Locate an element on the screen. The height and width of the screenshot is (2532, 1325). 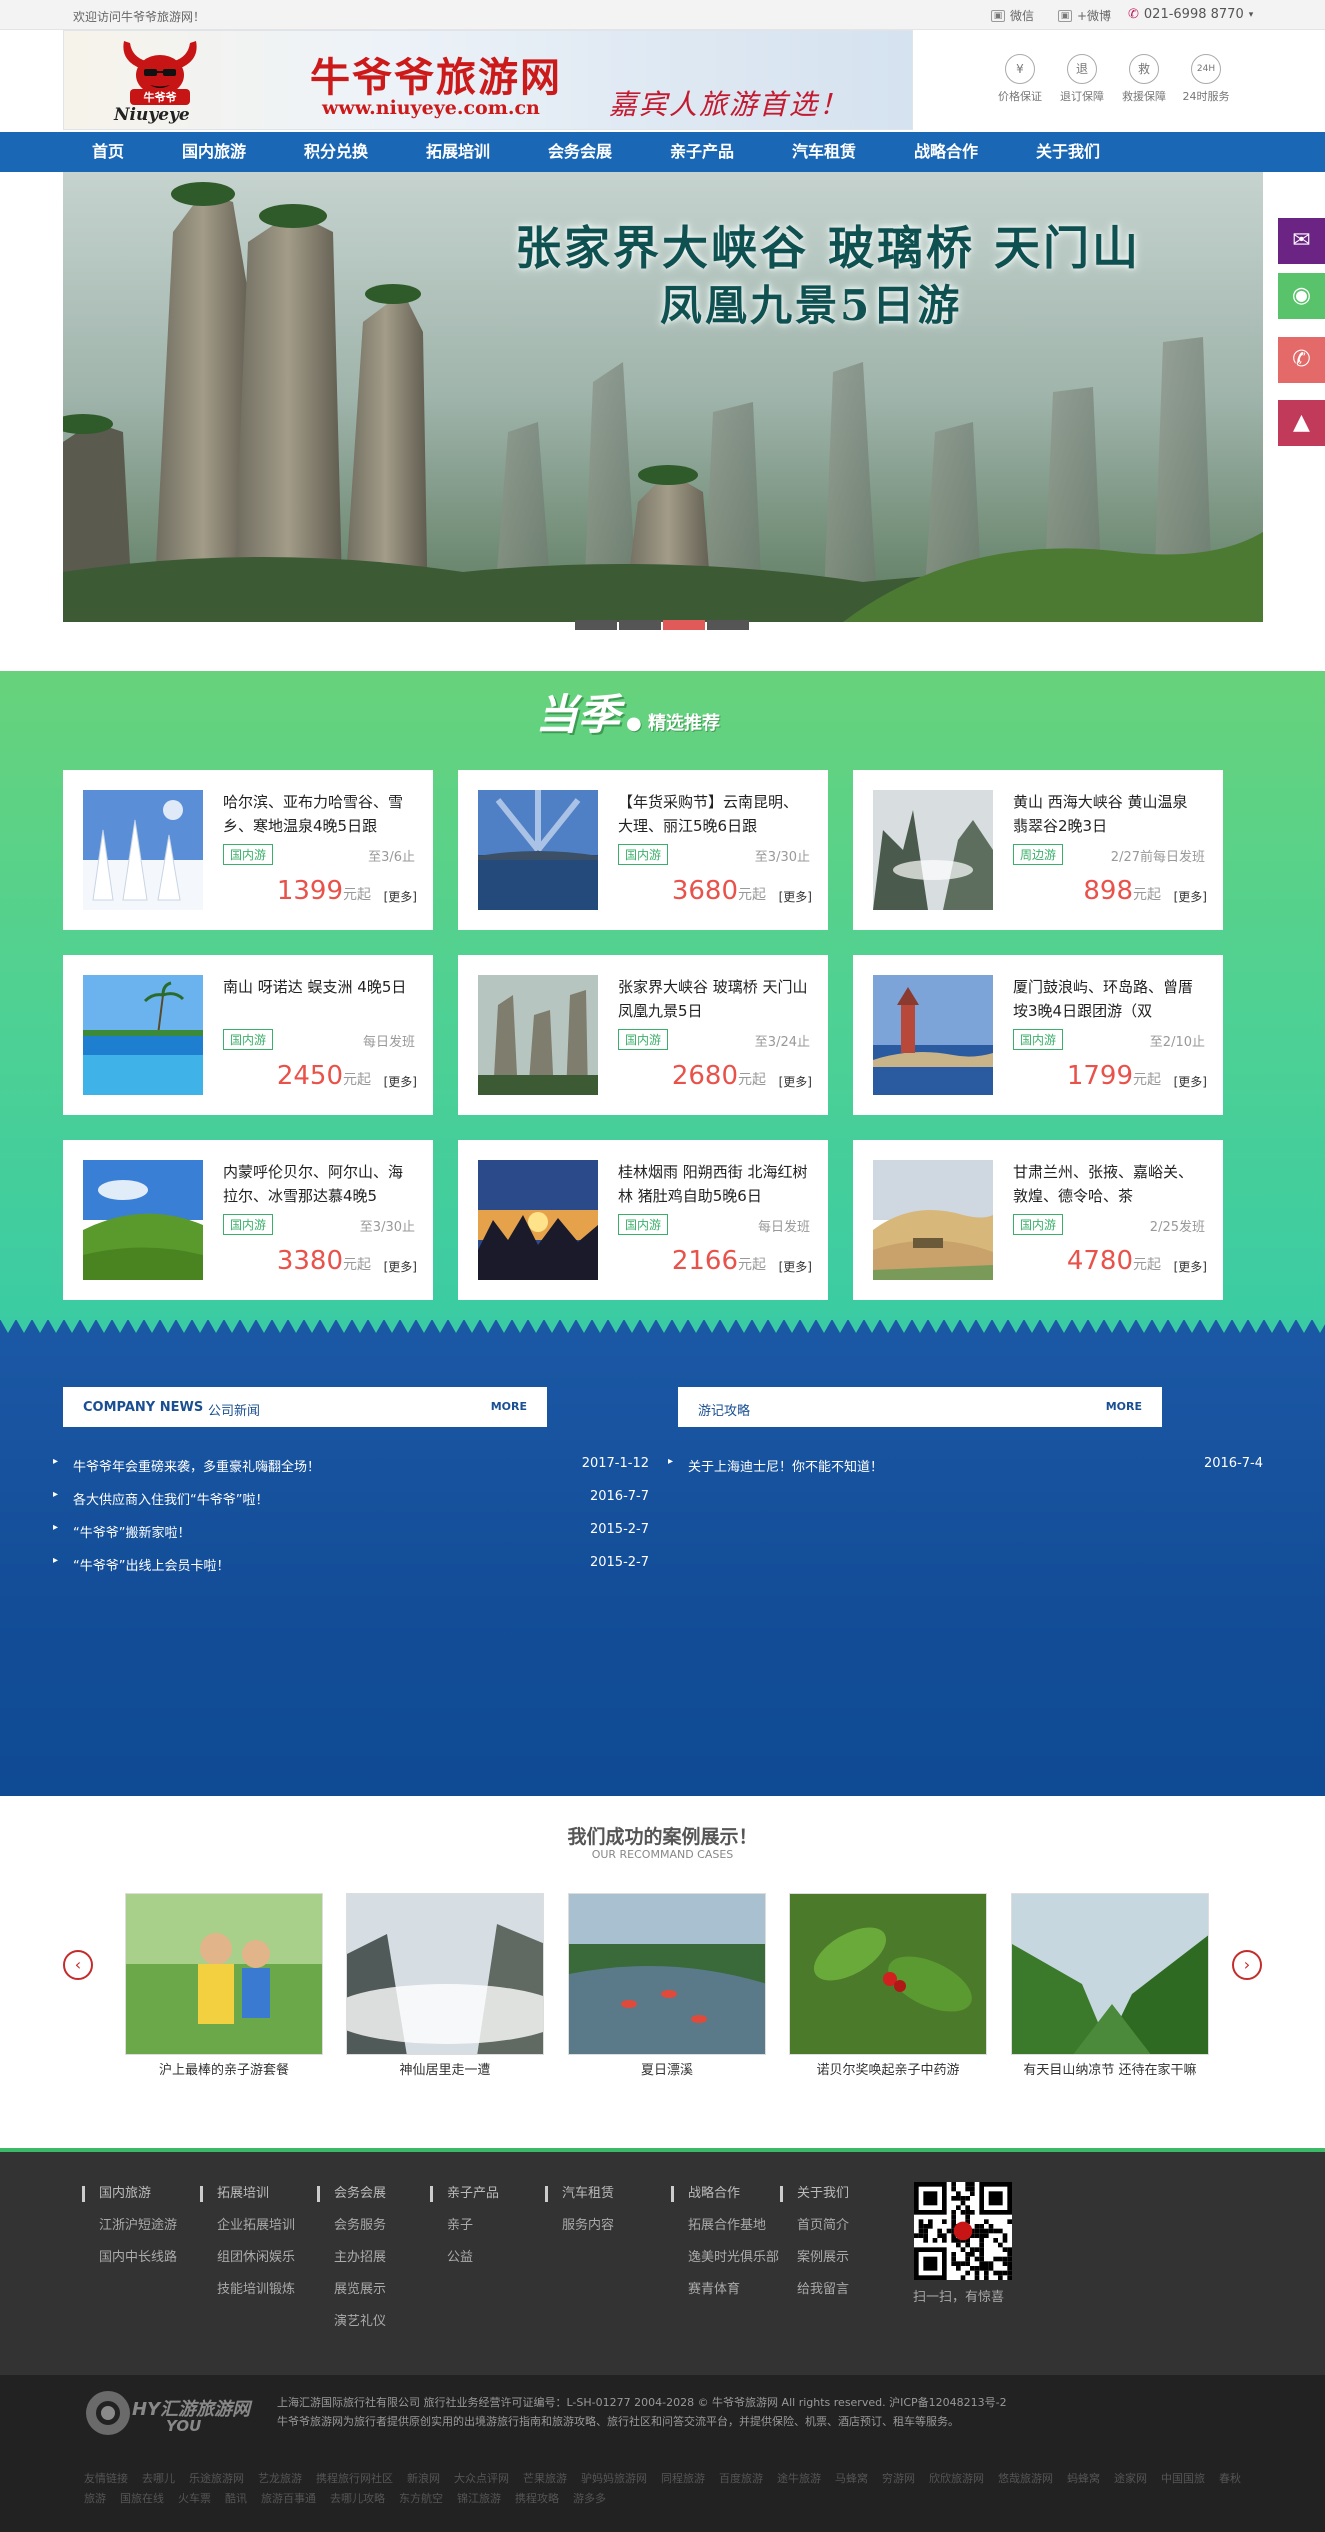
news-title: “牛爷爷”出线上会员卡啦！ is located at coordinates (151, 1564).